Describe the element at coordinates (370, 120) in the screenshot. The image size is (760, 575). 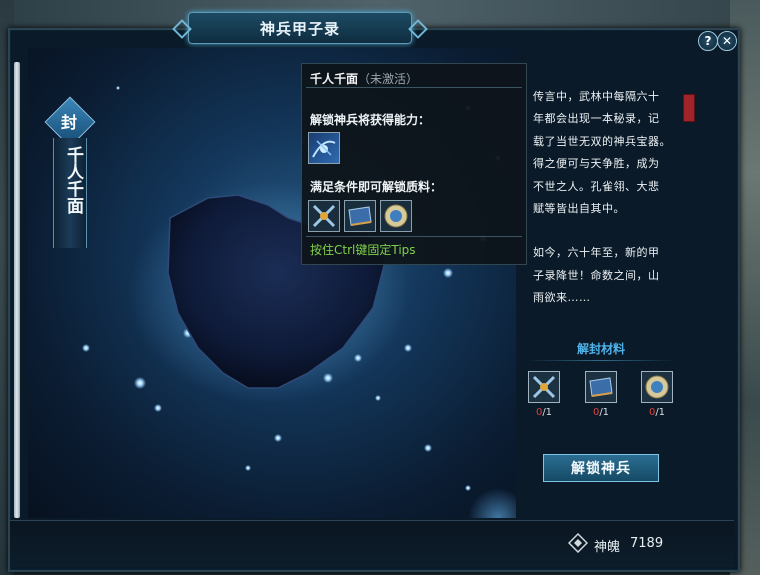
I see `ability-heading: 解锁神兵将获得能力：` at that location.